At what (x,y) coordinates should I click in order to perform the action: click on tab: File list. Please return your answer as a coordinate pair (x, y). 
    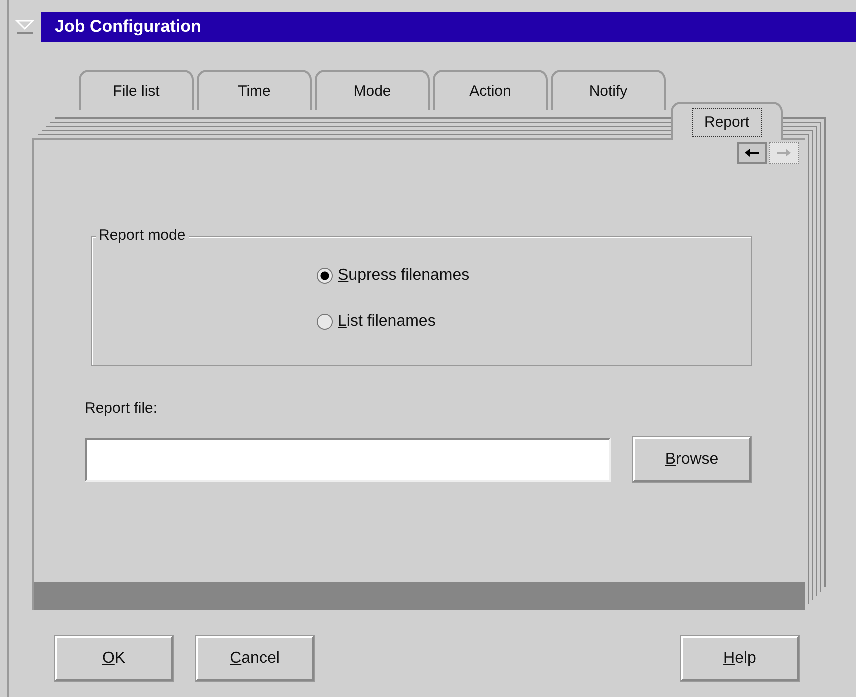
    Looking at the image, I should click on (136, 90).